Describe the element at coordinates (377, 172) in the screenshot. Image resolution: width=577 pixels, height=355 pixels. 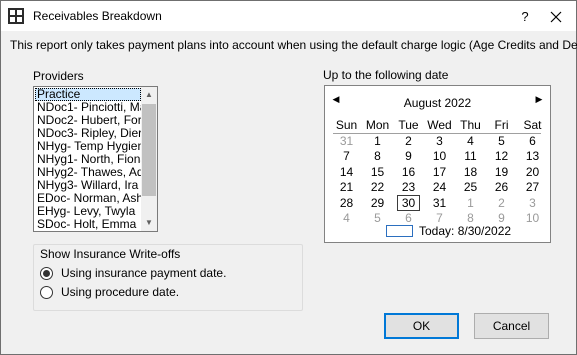
I see `calendar-day: 15` at that location.